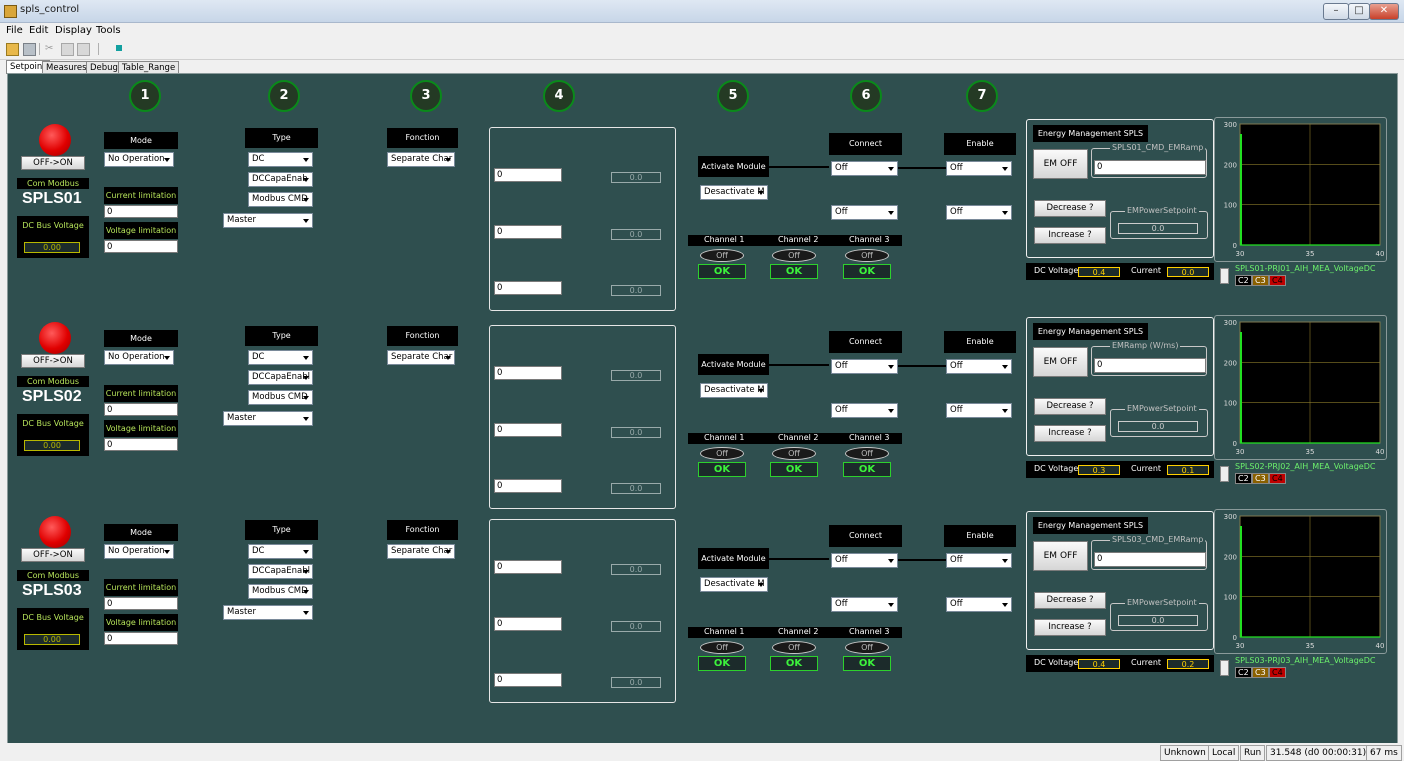 The height and width of the screenshot is (761, 1404). What do you see at coordinates (141, 622) in the screenshot?
I see `voltage-limitation-label: Voltage limitation` at bounding box center [141, 622].